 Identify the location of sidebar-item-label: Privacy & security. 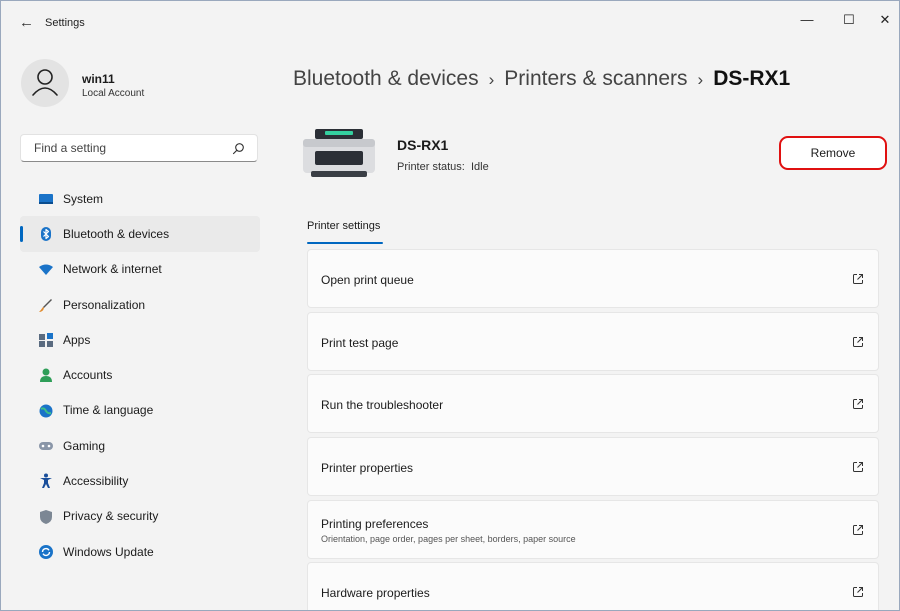
(111, 516).